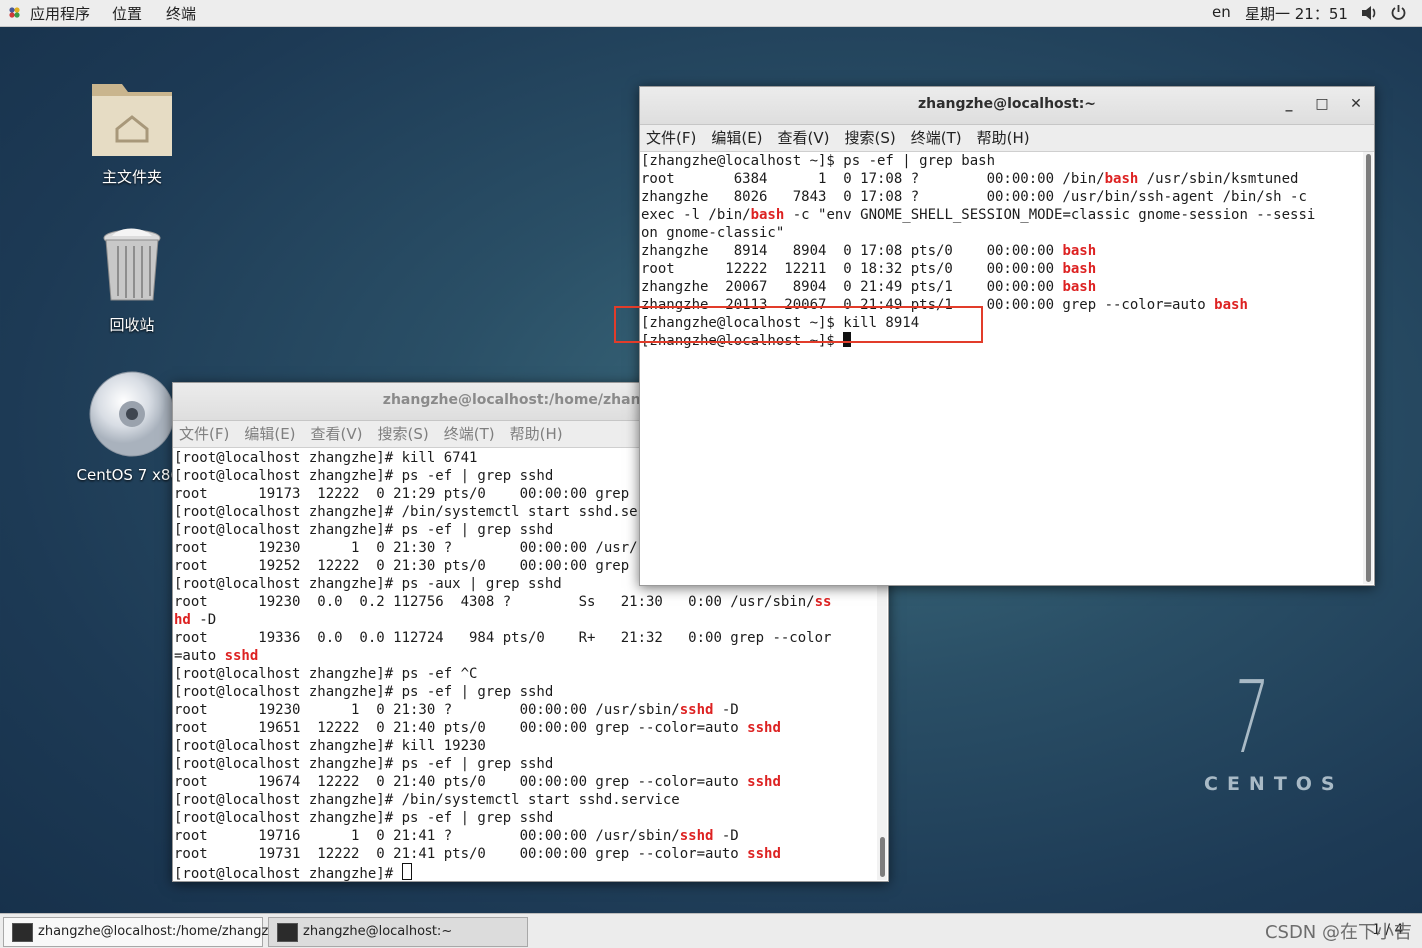 The image size is (1422, 948). What do you see at coordinates (1289, 104) in the screenshot?
I see `minimize-button: _` at bounding box center [1289, 104].